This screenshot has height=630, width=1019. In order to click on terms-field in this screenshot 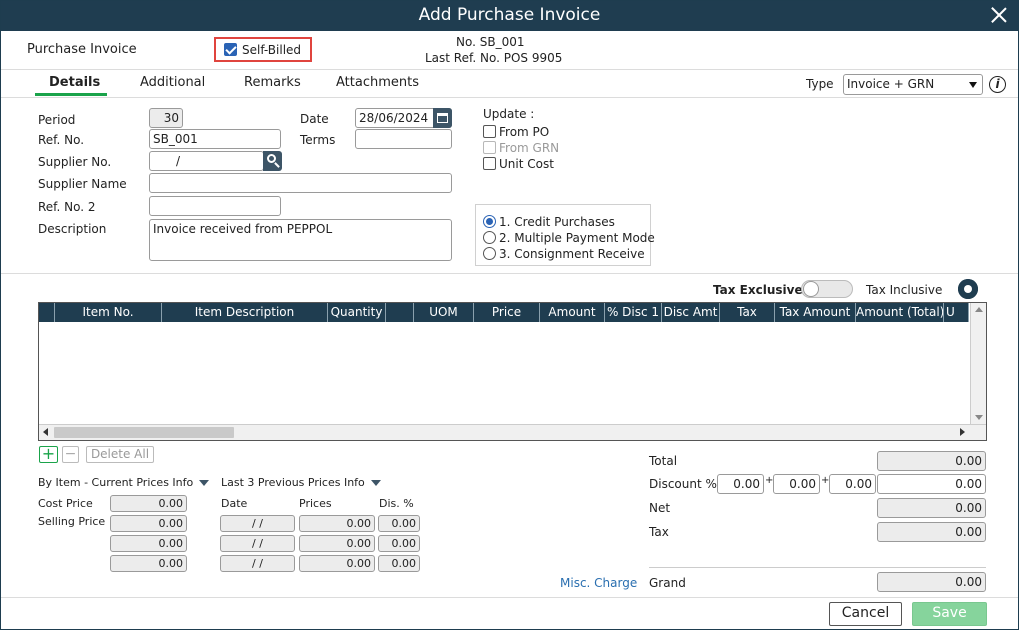, I will do `click(403, 139)`.